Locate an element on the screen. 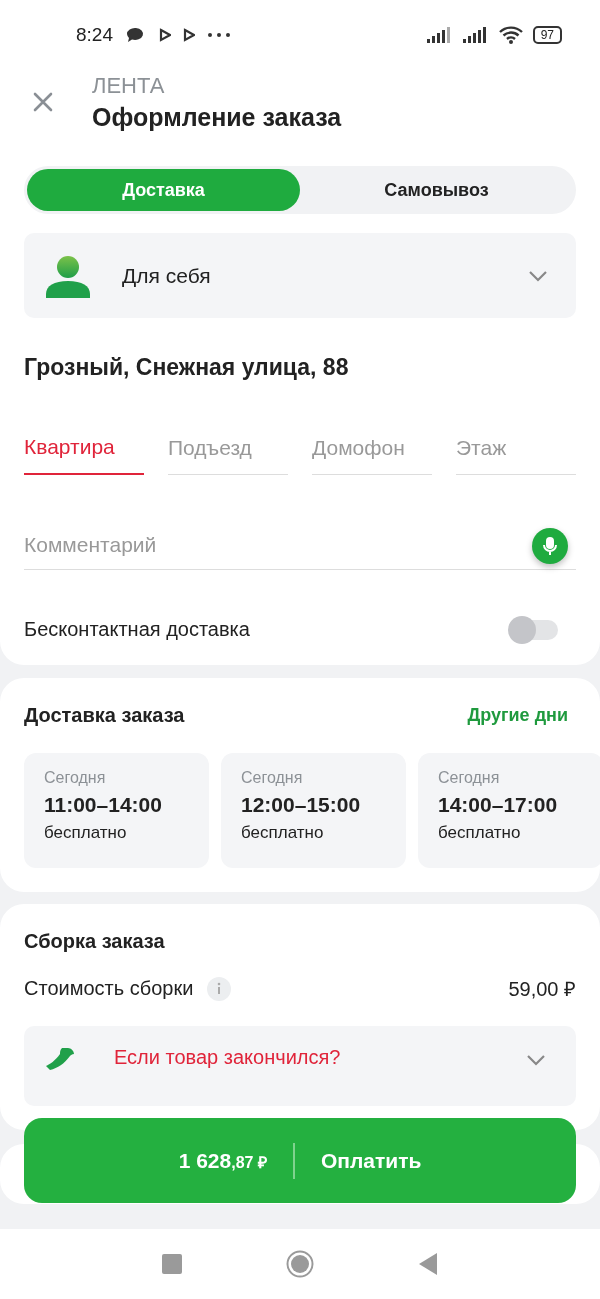 This screenshot has height=1299, width=600. delivery-address: Грозный, Снежная улица, 88 is located at coordinates (187, 367).